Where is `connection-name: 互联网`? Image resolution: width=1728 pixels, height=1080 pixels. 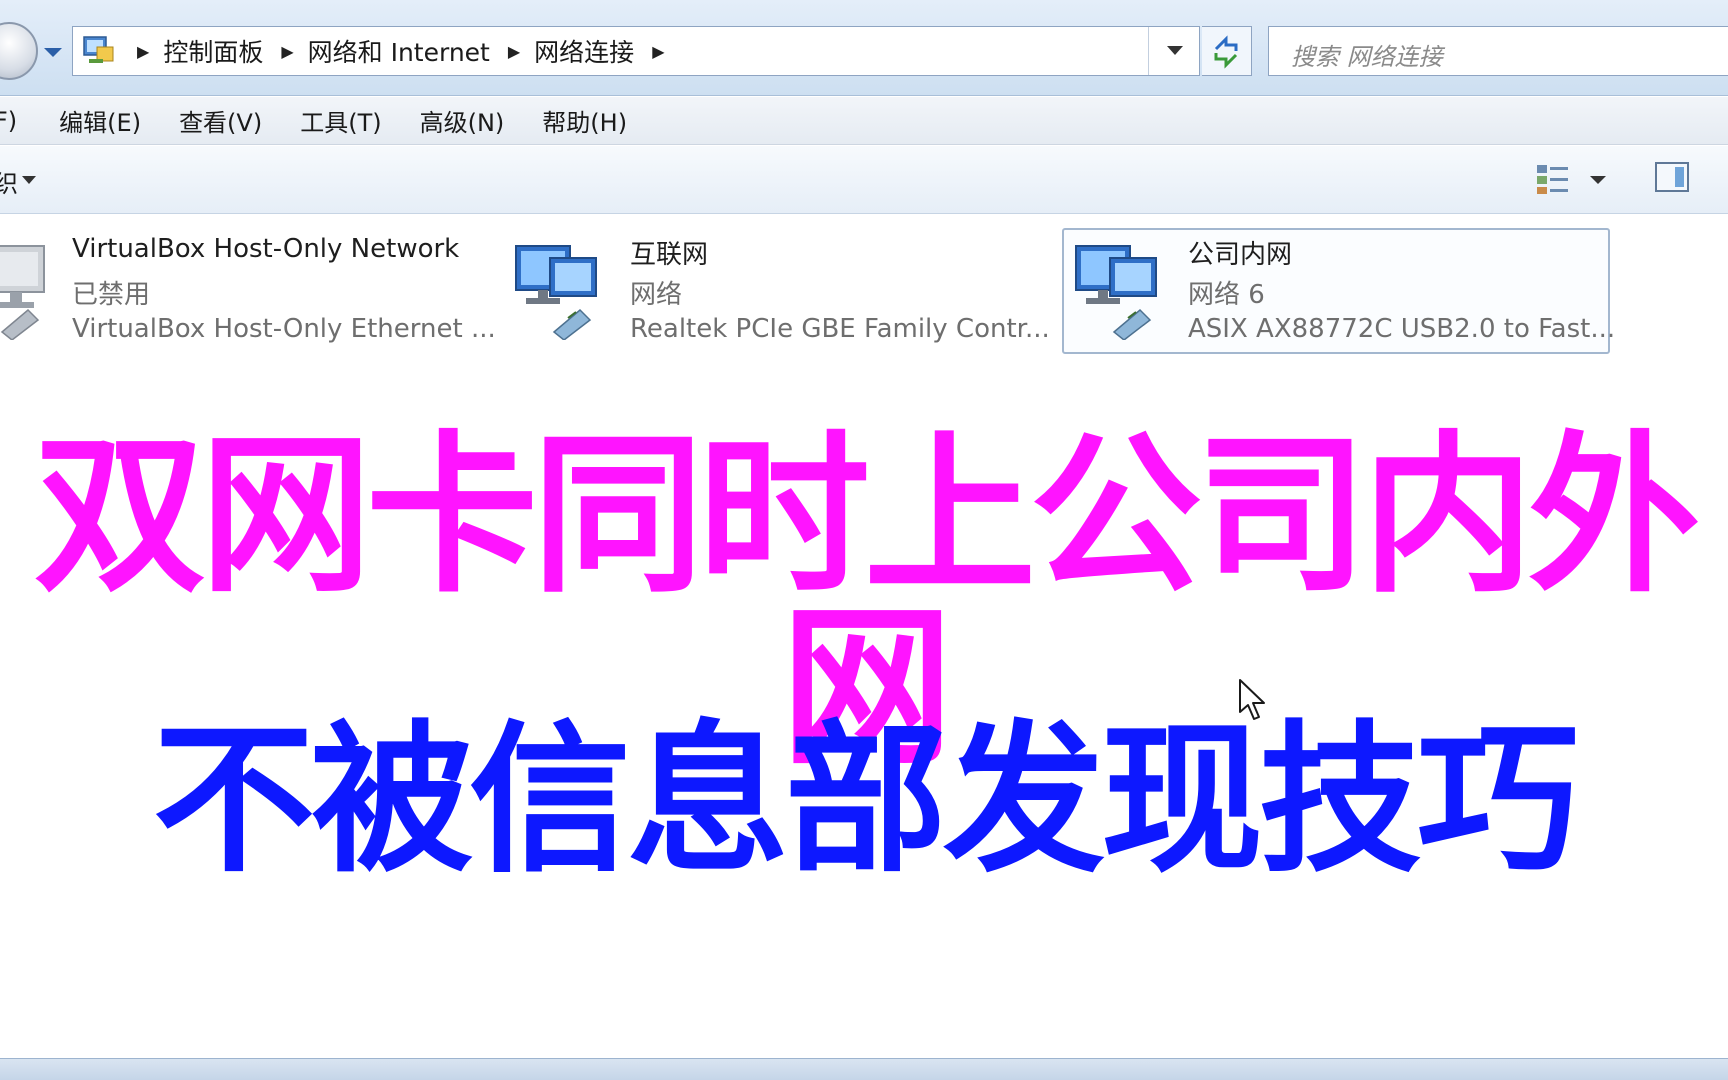 connection-name: 互联网 is located at coordinates (669, 255).